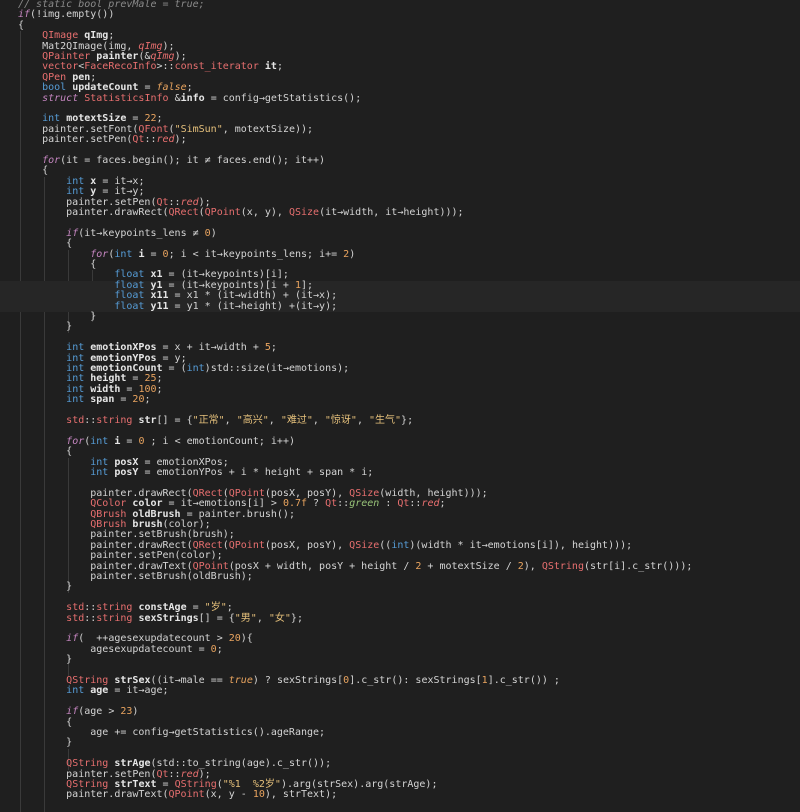 This screenshot has width=800, height=812. Describe the element at coordinates (174, 368) in the screenshot. I see `code-token: = (` at that location.